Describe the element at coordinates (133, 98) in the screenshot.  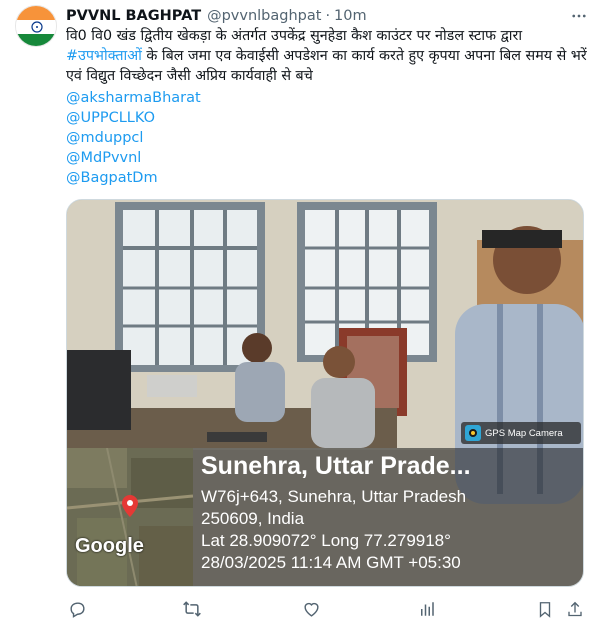
I see `mention-link: @aksharmaBharat` at that location.